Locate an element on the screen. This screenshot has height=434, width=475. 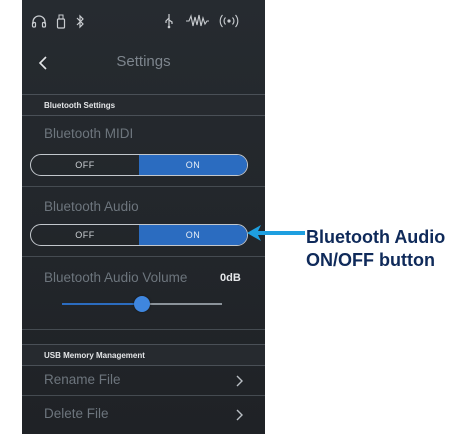
bluetooth-midi-label: Bluetooth MIDI is located at coordinates (89, 133).